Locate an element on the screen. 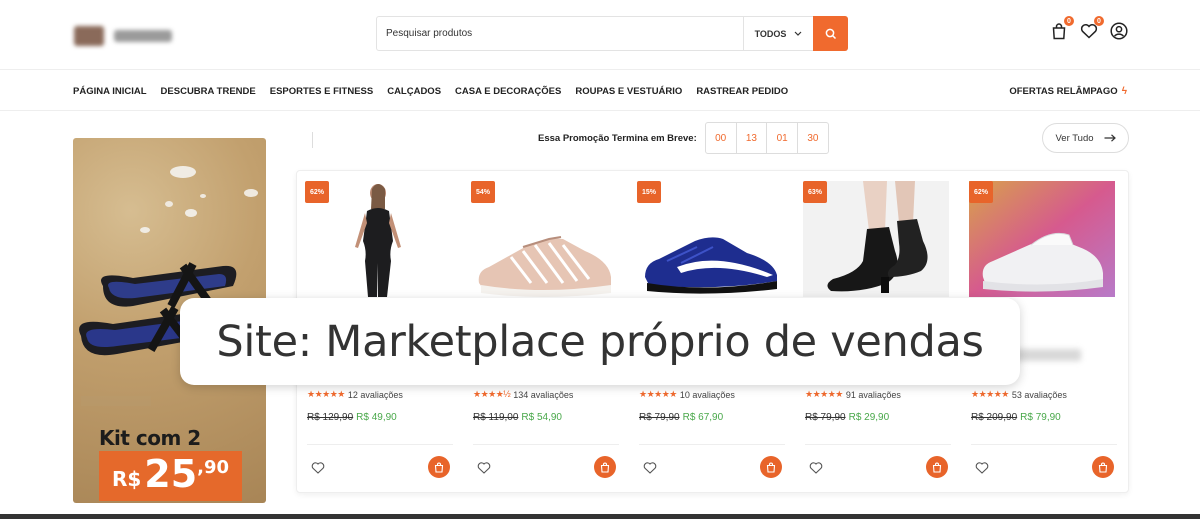 Image resolution: width=1200 pixels, height=519 pixels. product-rating: ★★★★★ 53 avaliações is located at coordinates (1019, 394).